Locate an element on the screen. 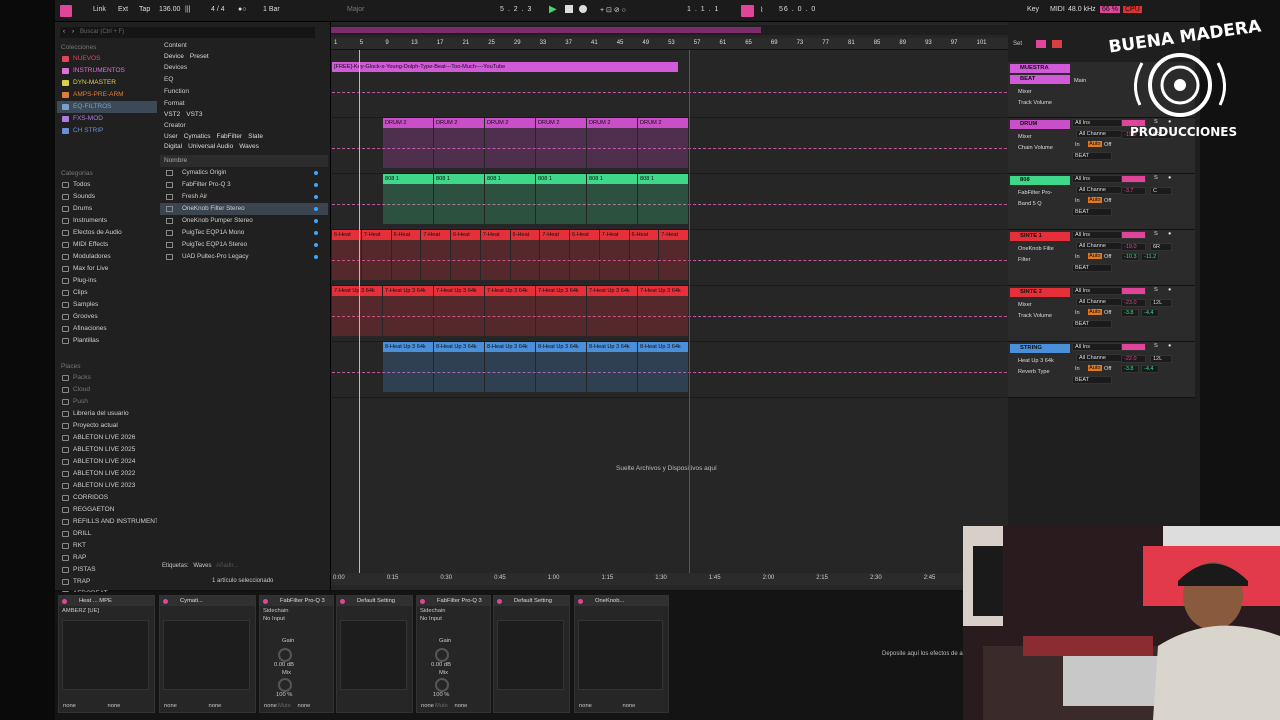 The image size is (1280, 720). place-ableton-live-2022: ABLETON LIVE 2022 is located at coordinates (107, 474).